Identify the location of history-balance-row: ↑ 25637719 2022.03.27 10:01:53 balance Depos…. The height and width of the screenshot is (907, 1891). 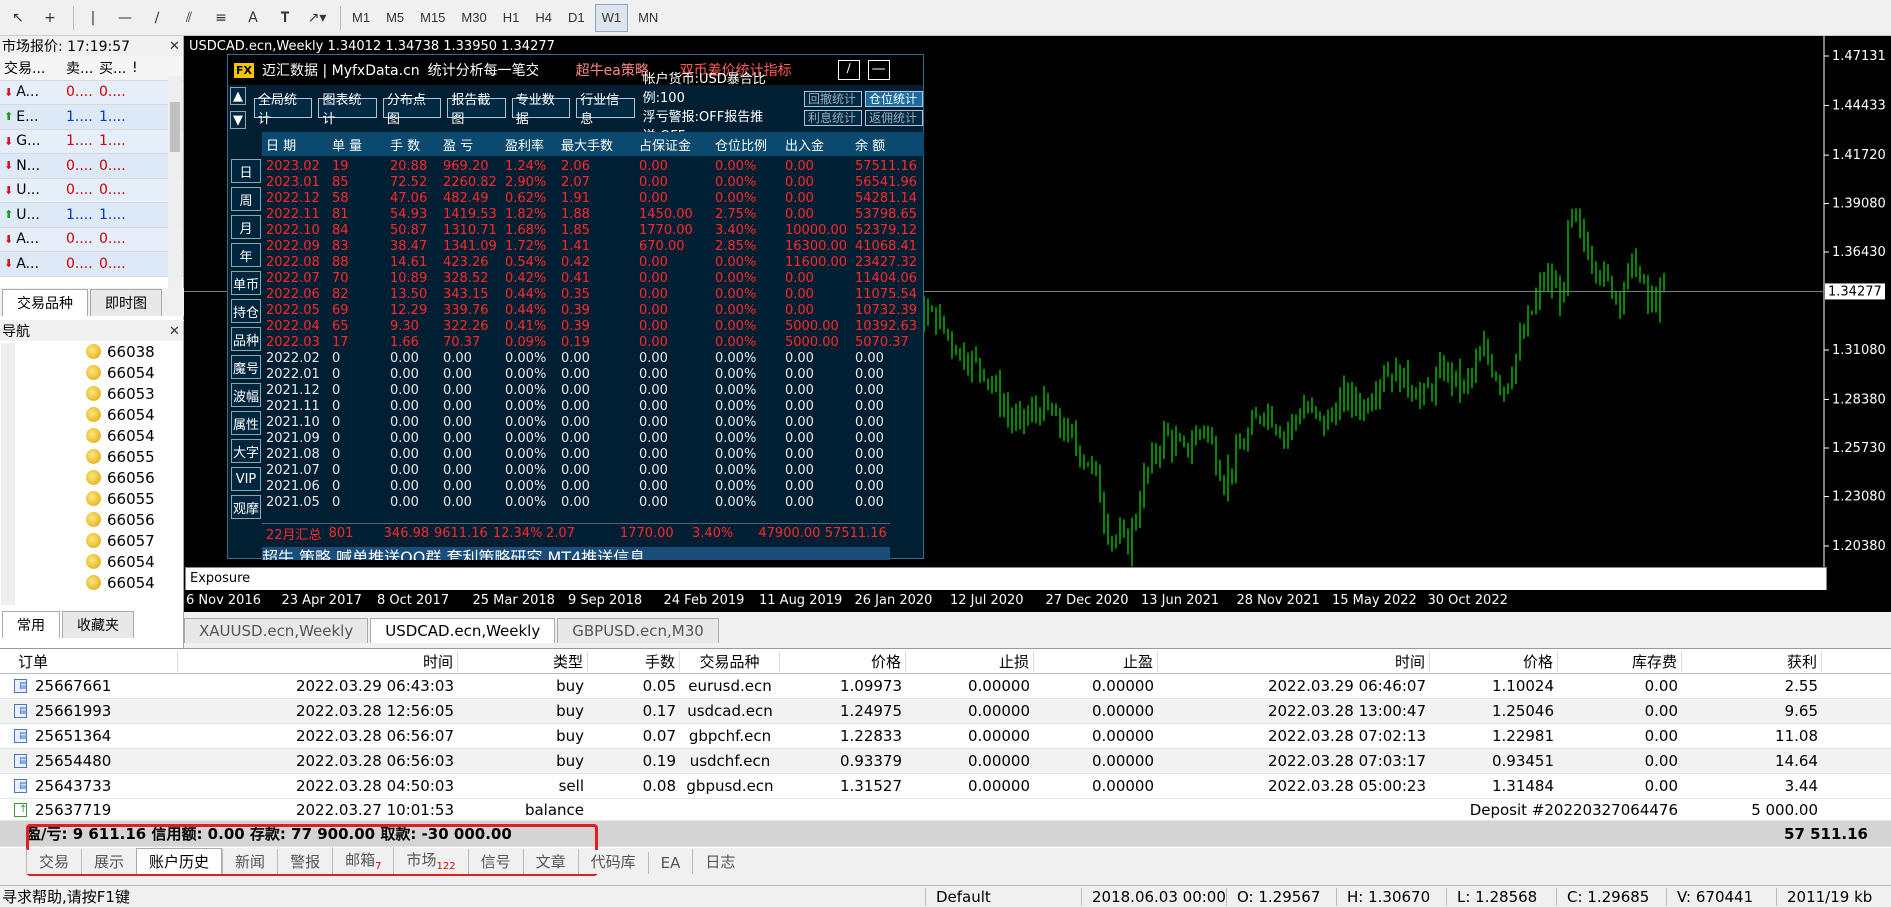
(945, 810).